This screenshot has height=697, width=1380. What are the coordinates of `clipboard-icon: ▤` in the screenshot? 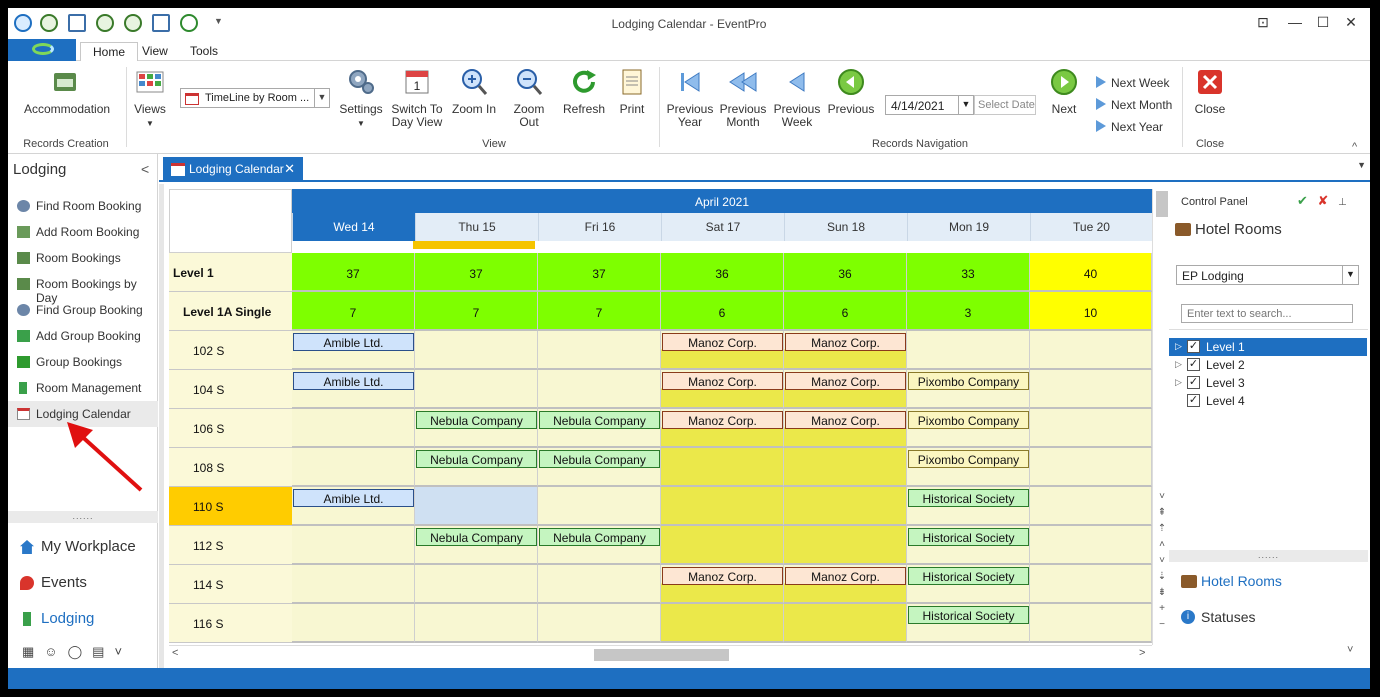 It's located at (103, 651).